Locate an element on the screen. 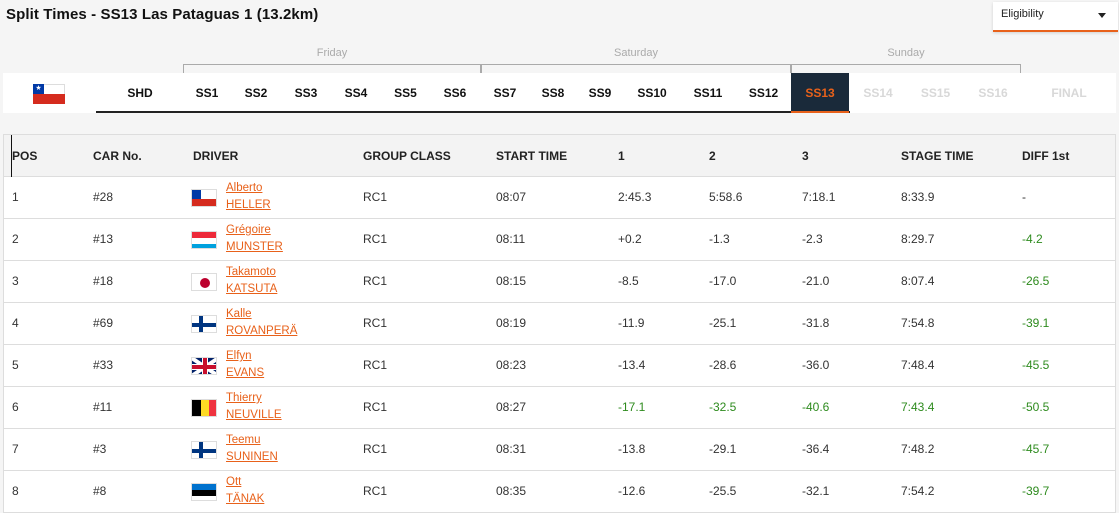 The image size is (1119, 513). pos-cell: 4 is located at coordinates (15, 323).